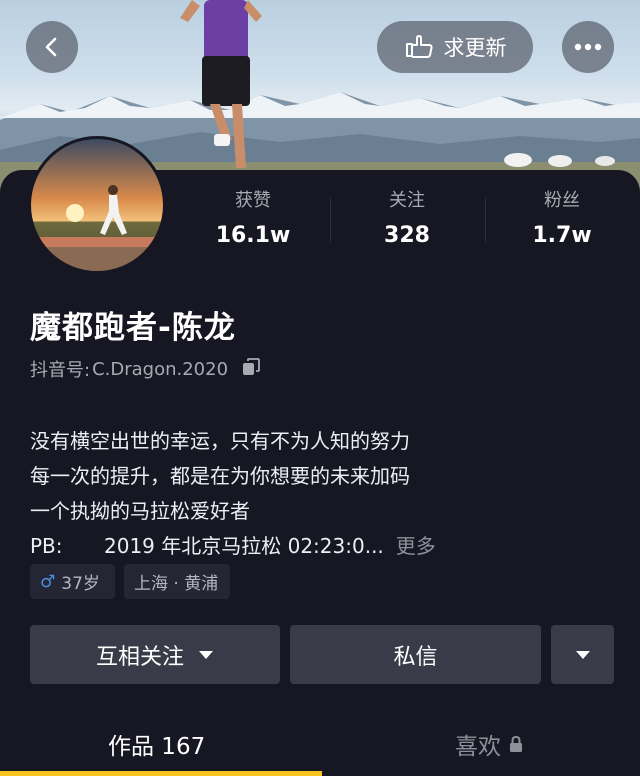  Describe the element at coordinates (562, 200) in the screenshot. I see `fans-label: 粉丝` at that location.